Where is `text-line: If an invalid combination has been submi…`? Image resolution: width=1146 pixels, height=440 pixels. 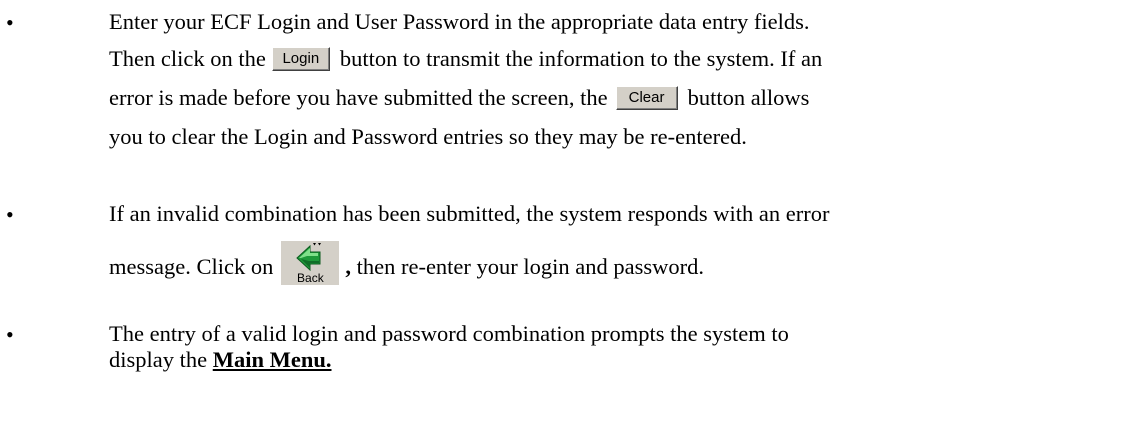 text-line: If an invalid combination has been submi… is located at coordinates (469, 214).